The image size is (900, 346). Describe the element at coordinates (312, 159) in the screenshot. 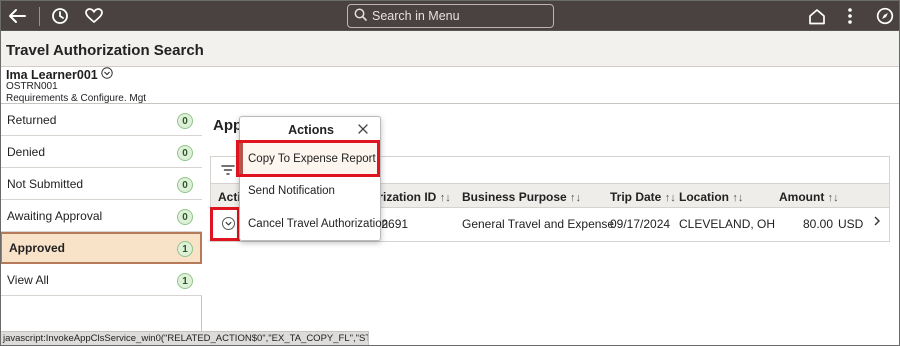

I see `menu-item-label: Copy To Expense Report` at that location.